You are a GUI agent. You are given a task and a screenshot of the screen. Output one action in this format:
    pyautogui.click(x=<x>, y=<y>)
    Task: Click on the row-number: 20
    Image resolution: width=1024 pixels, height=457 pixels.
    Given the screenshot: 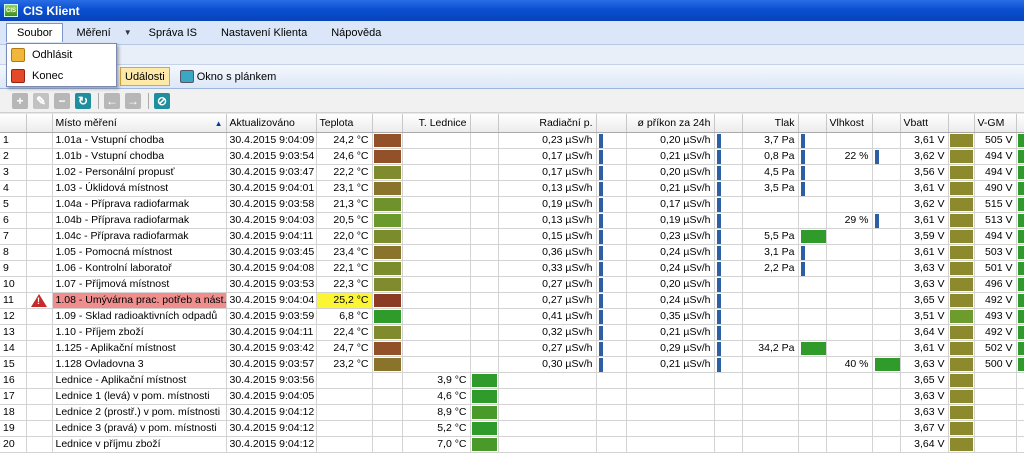 What is the action you would take?
    pyautogui.click(x=13, y=444)
    